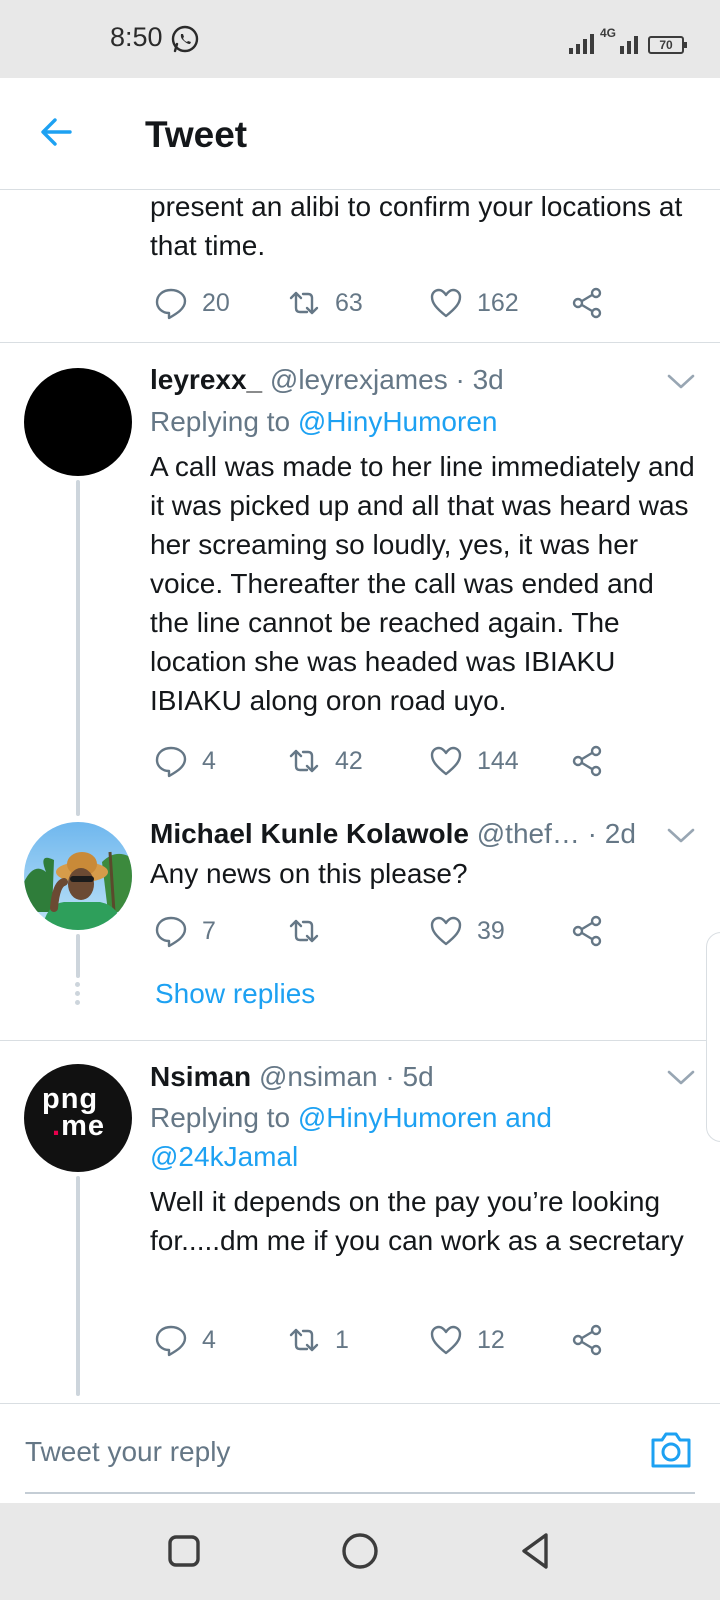 The width and height of the screenshot is (720, 1600). Describe the element at coordinates (56, 132) in the screenshot. I see `back-arrow-icon` at that location.